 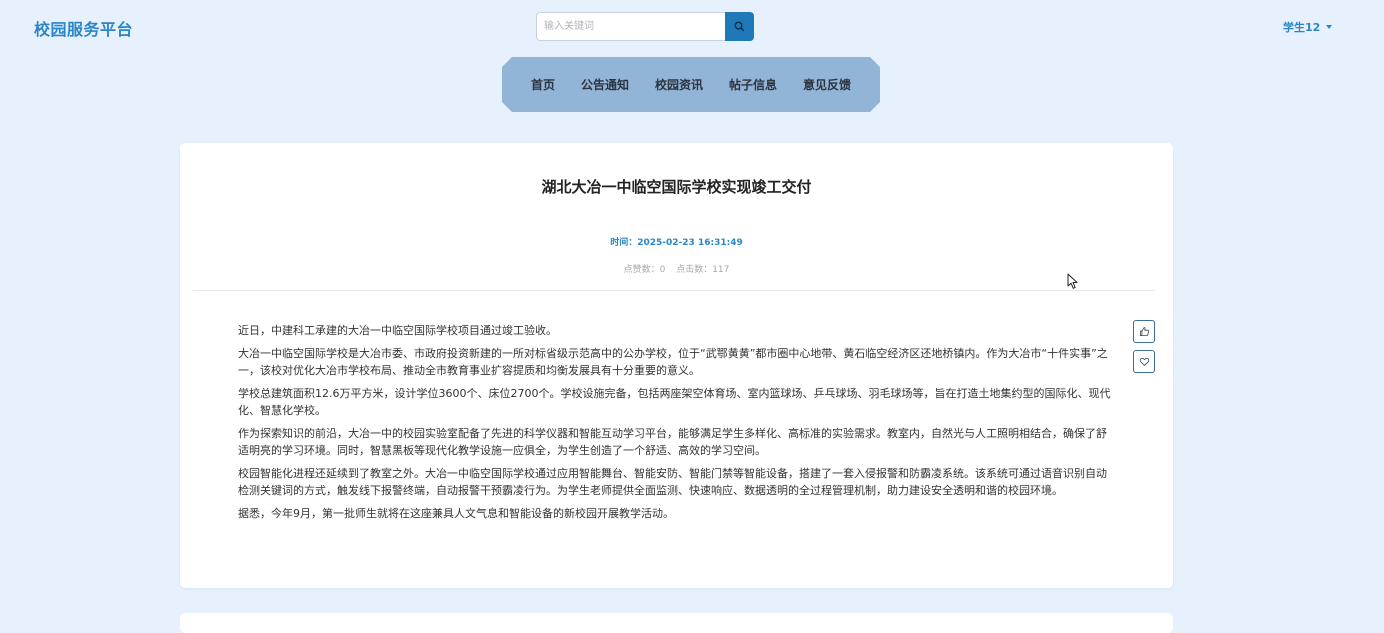 I want to click on article-paragraph: 据悉，今年9月，第一批师生就将在这座兼具人文气息和智能设备的新校园开展教学活动。, so click(x=456, y=513).